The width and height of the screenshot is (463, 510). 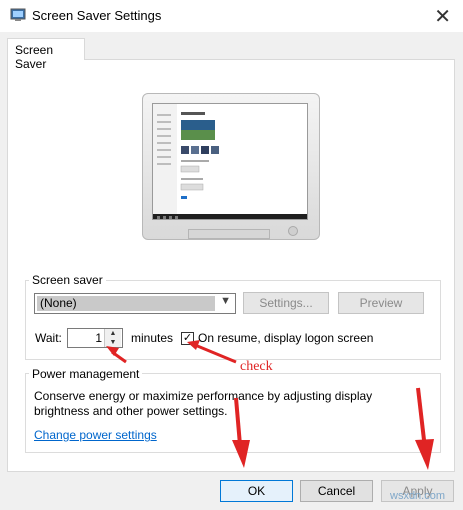 I want to click on annotation-arrowhead-ok, so click(x=241, y=454).